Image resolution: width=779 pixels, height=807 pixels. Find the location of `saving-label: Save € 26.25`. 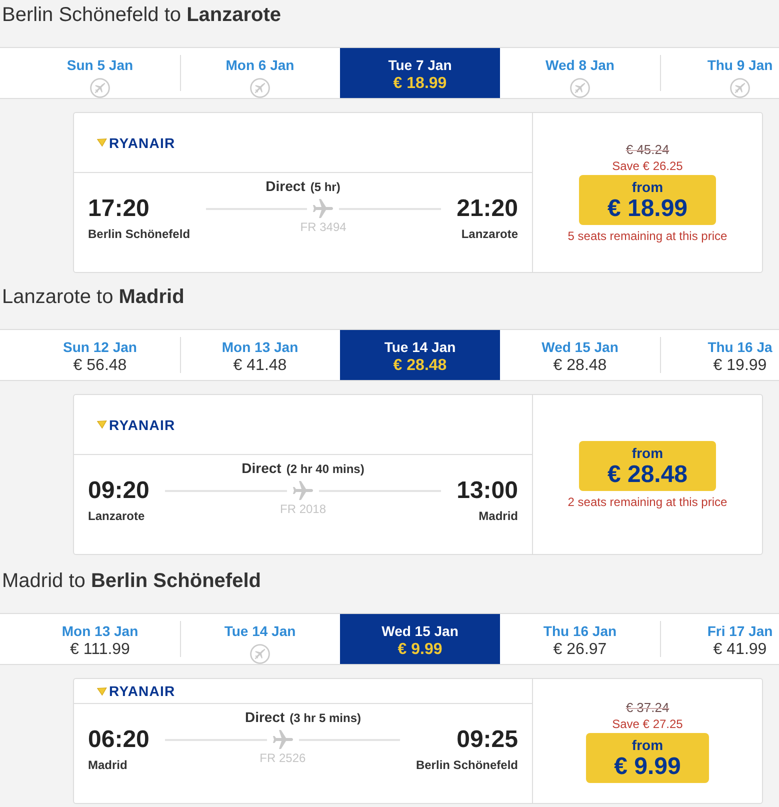

saving-label: Save € 26.25 is located at coordinates (647, 166).